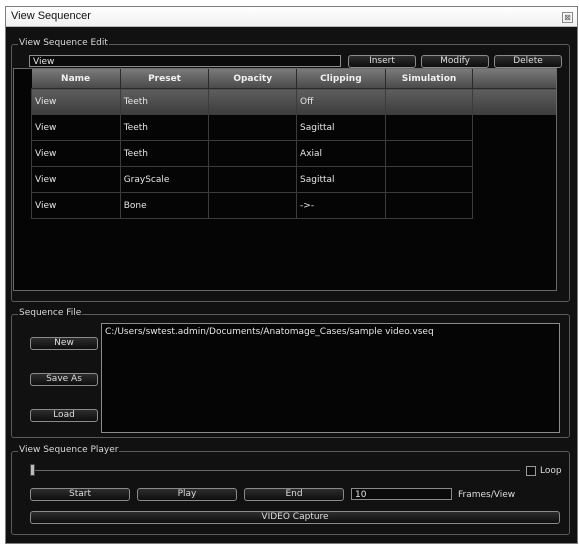 Image resolution: width=579 pixels, height=544 pixels. I want to click on new-button: New, so click(64, 343).